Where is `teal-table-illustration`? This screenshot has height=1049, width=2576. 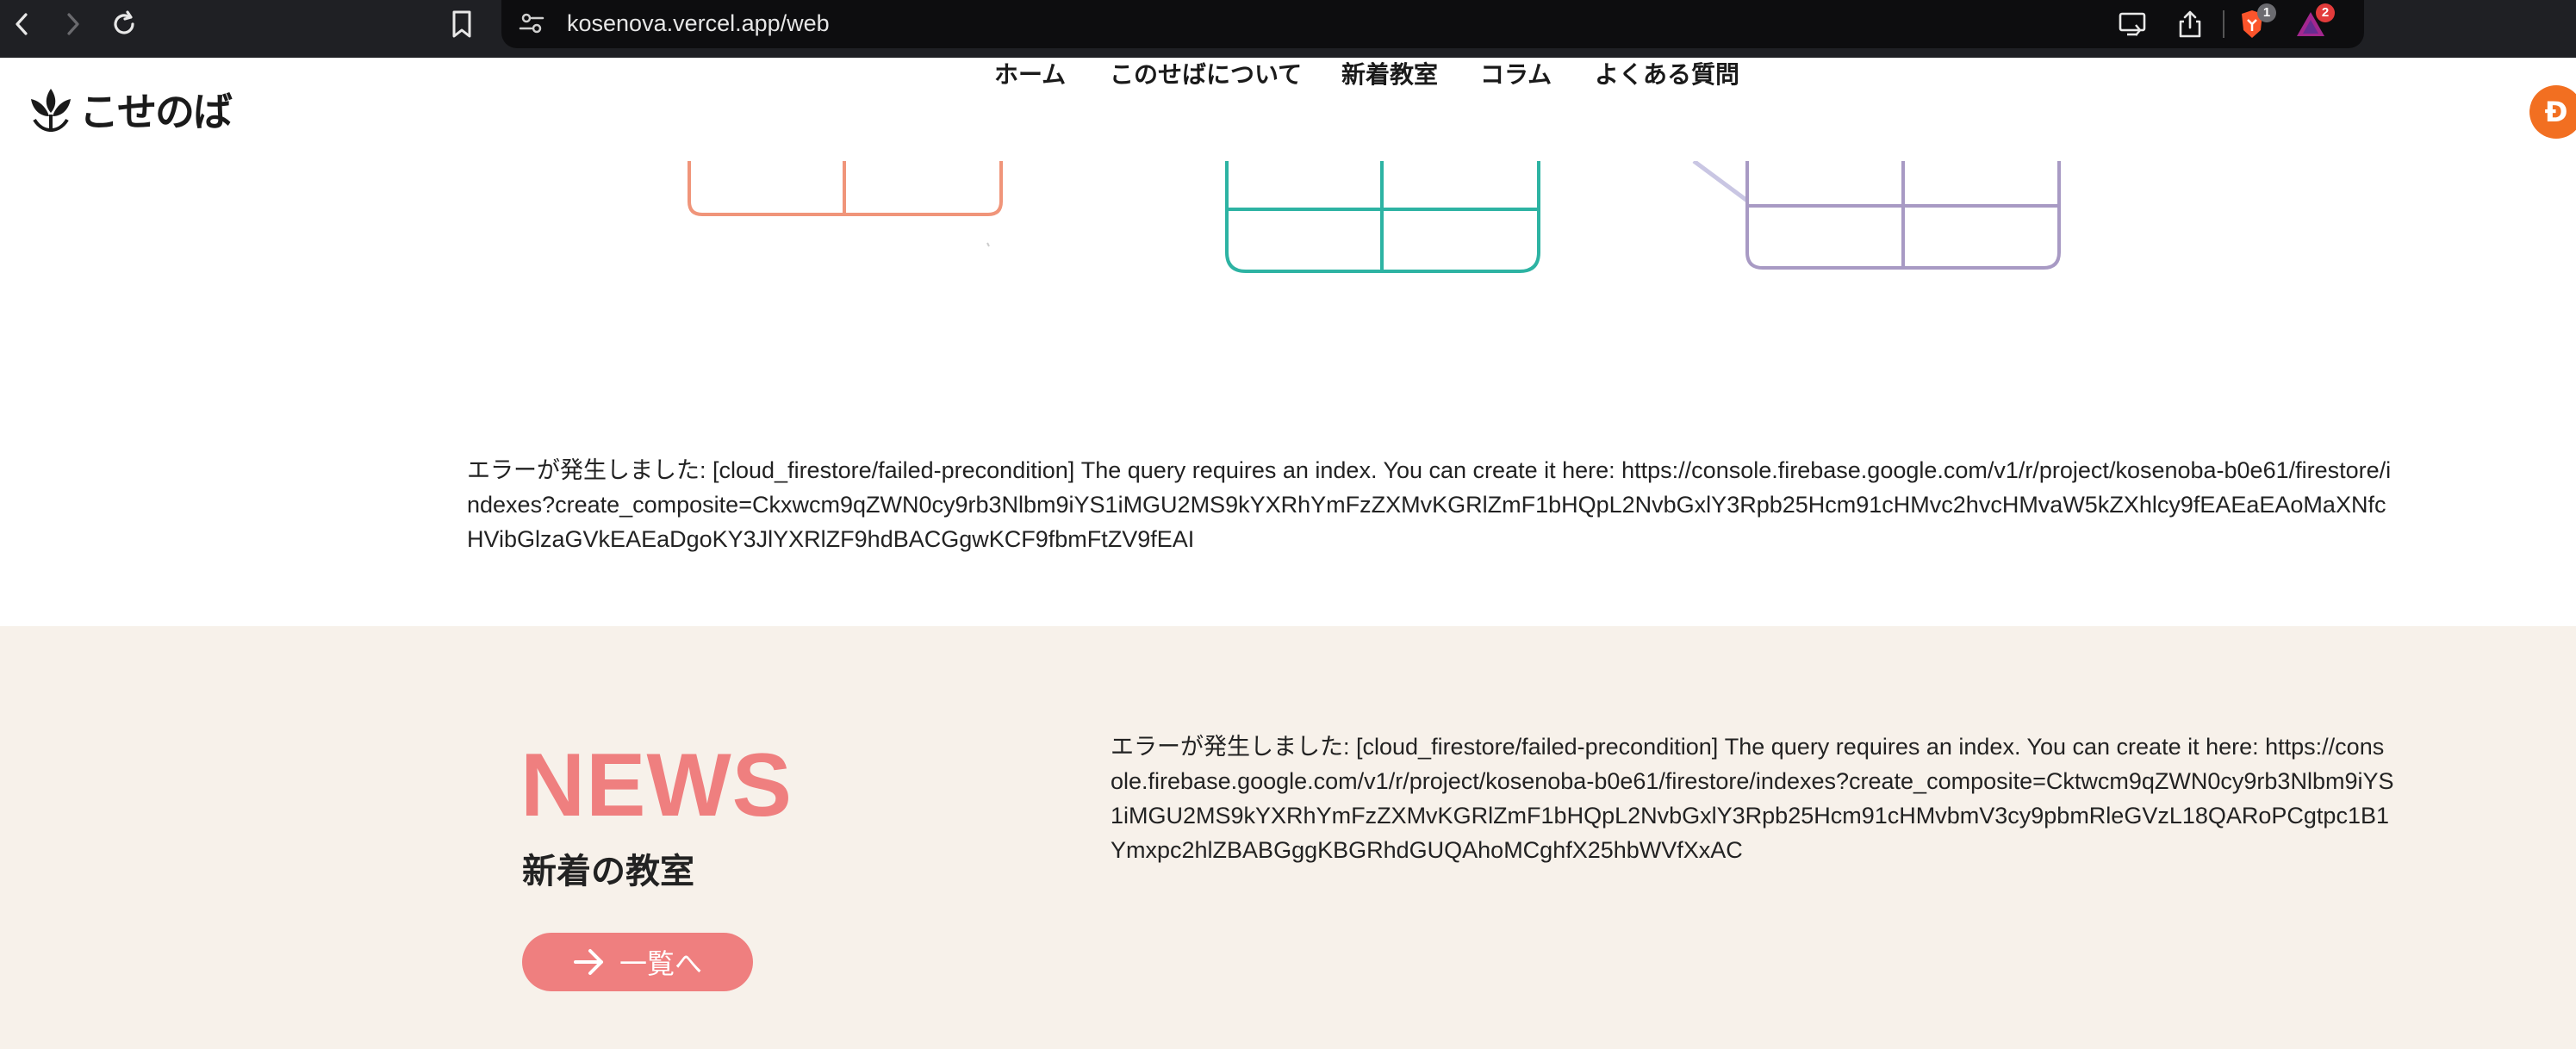
teal-table-illustration is located at coordinates (1383, 217).